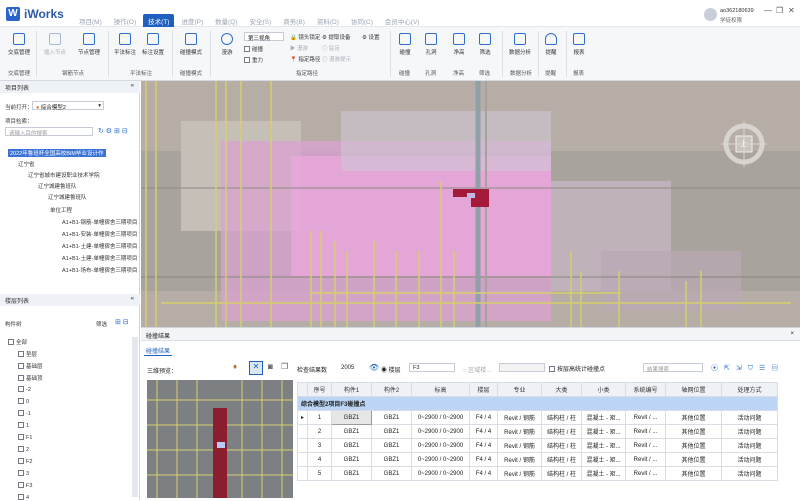  Describe the element at coordinates (750, 389) in the screenshot. I see `column-header: 处理方式` at that location.